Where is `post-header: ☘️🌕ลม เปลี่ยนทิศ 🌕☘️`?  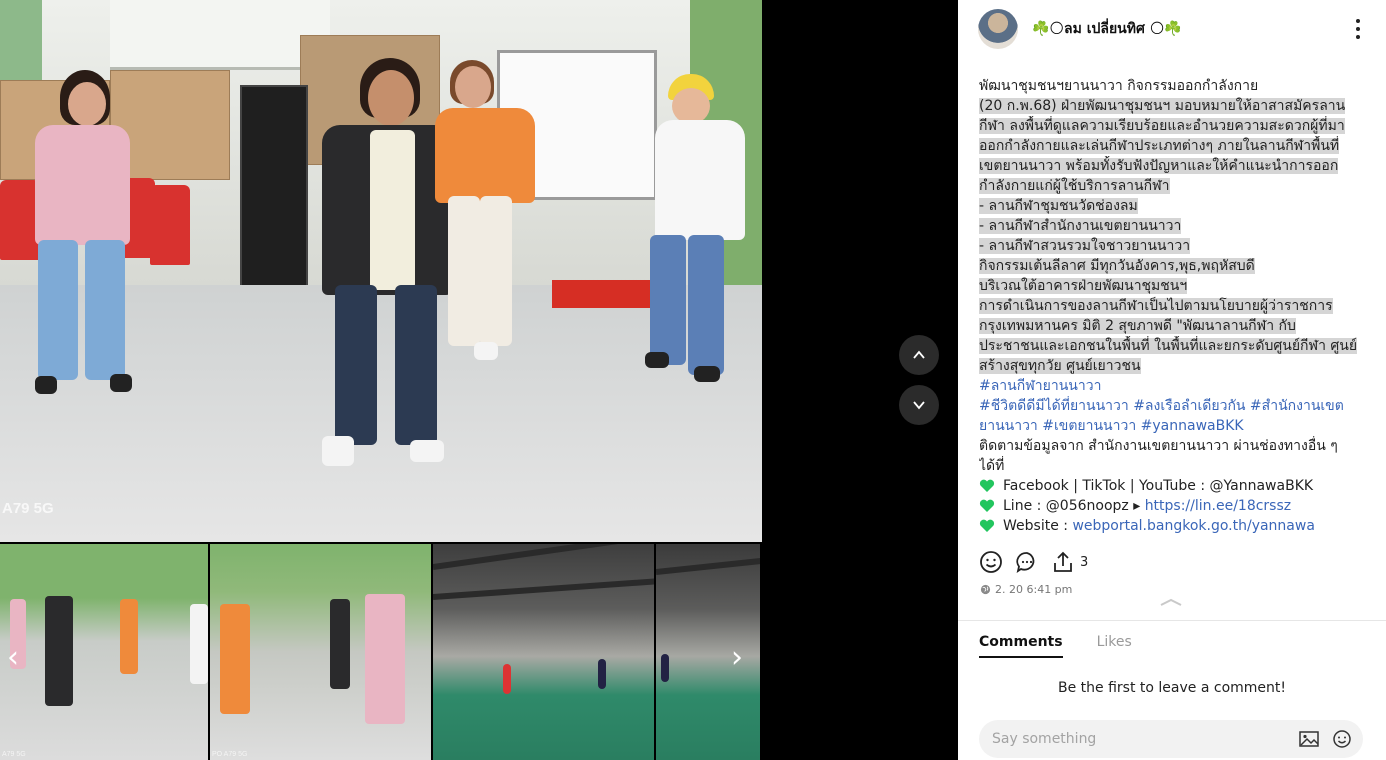 post-header: ☘️🌕ลม เปลี่ยนทิศ 🌕☘️ is located at coordinates (1172, 32).